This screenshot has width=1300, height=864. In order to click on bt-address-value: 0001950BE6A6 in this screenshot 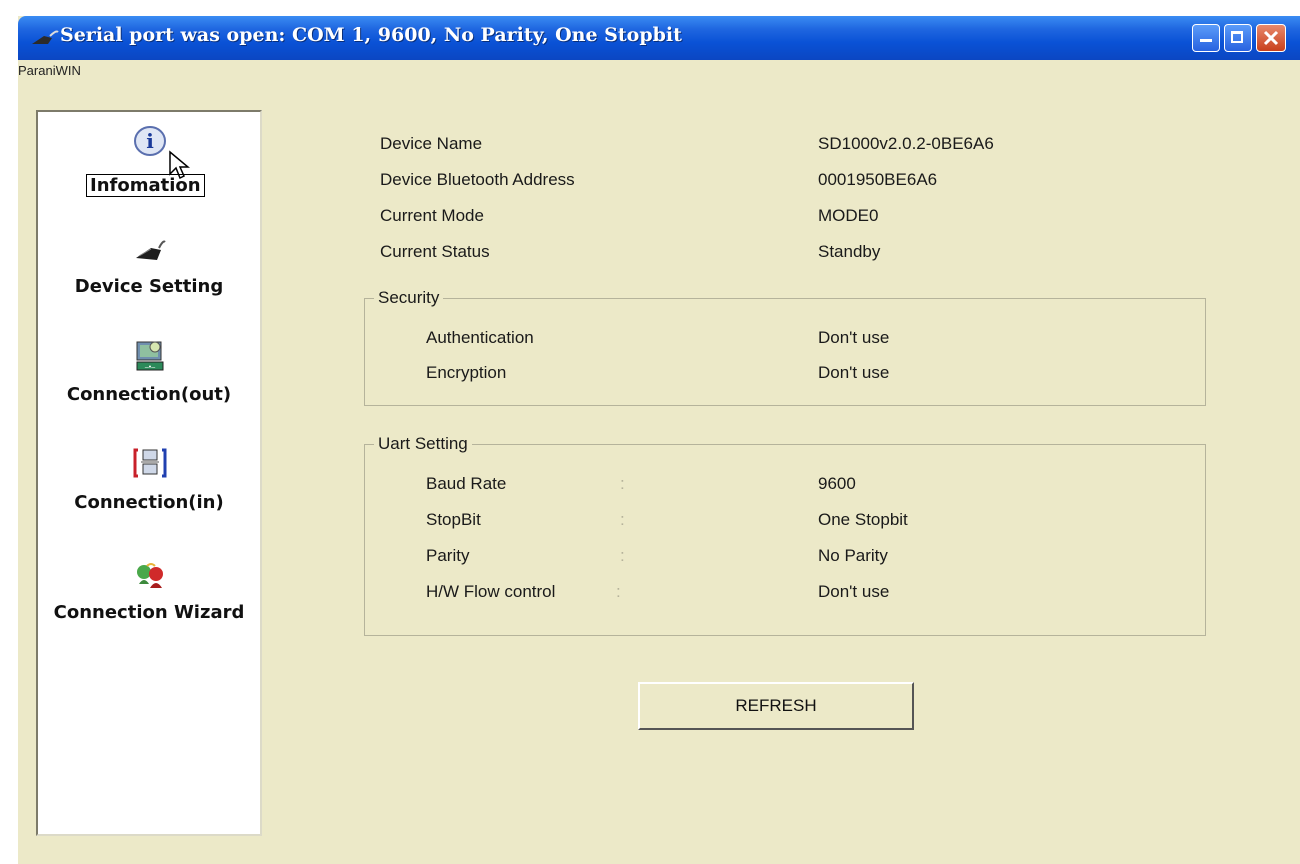, I will do `click(878, 179)`.